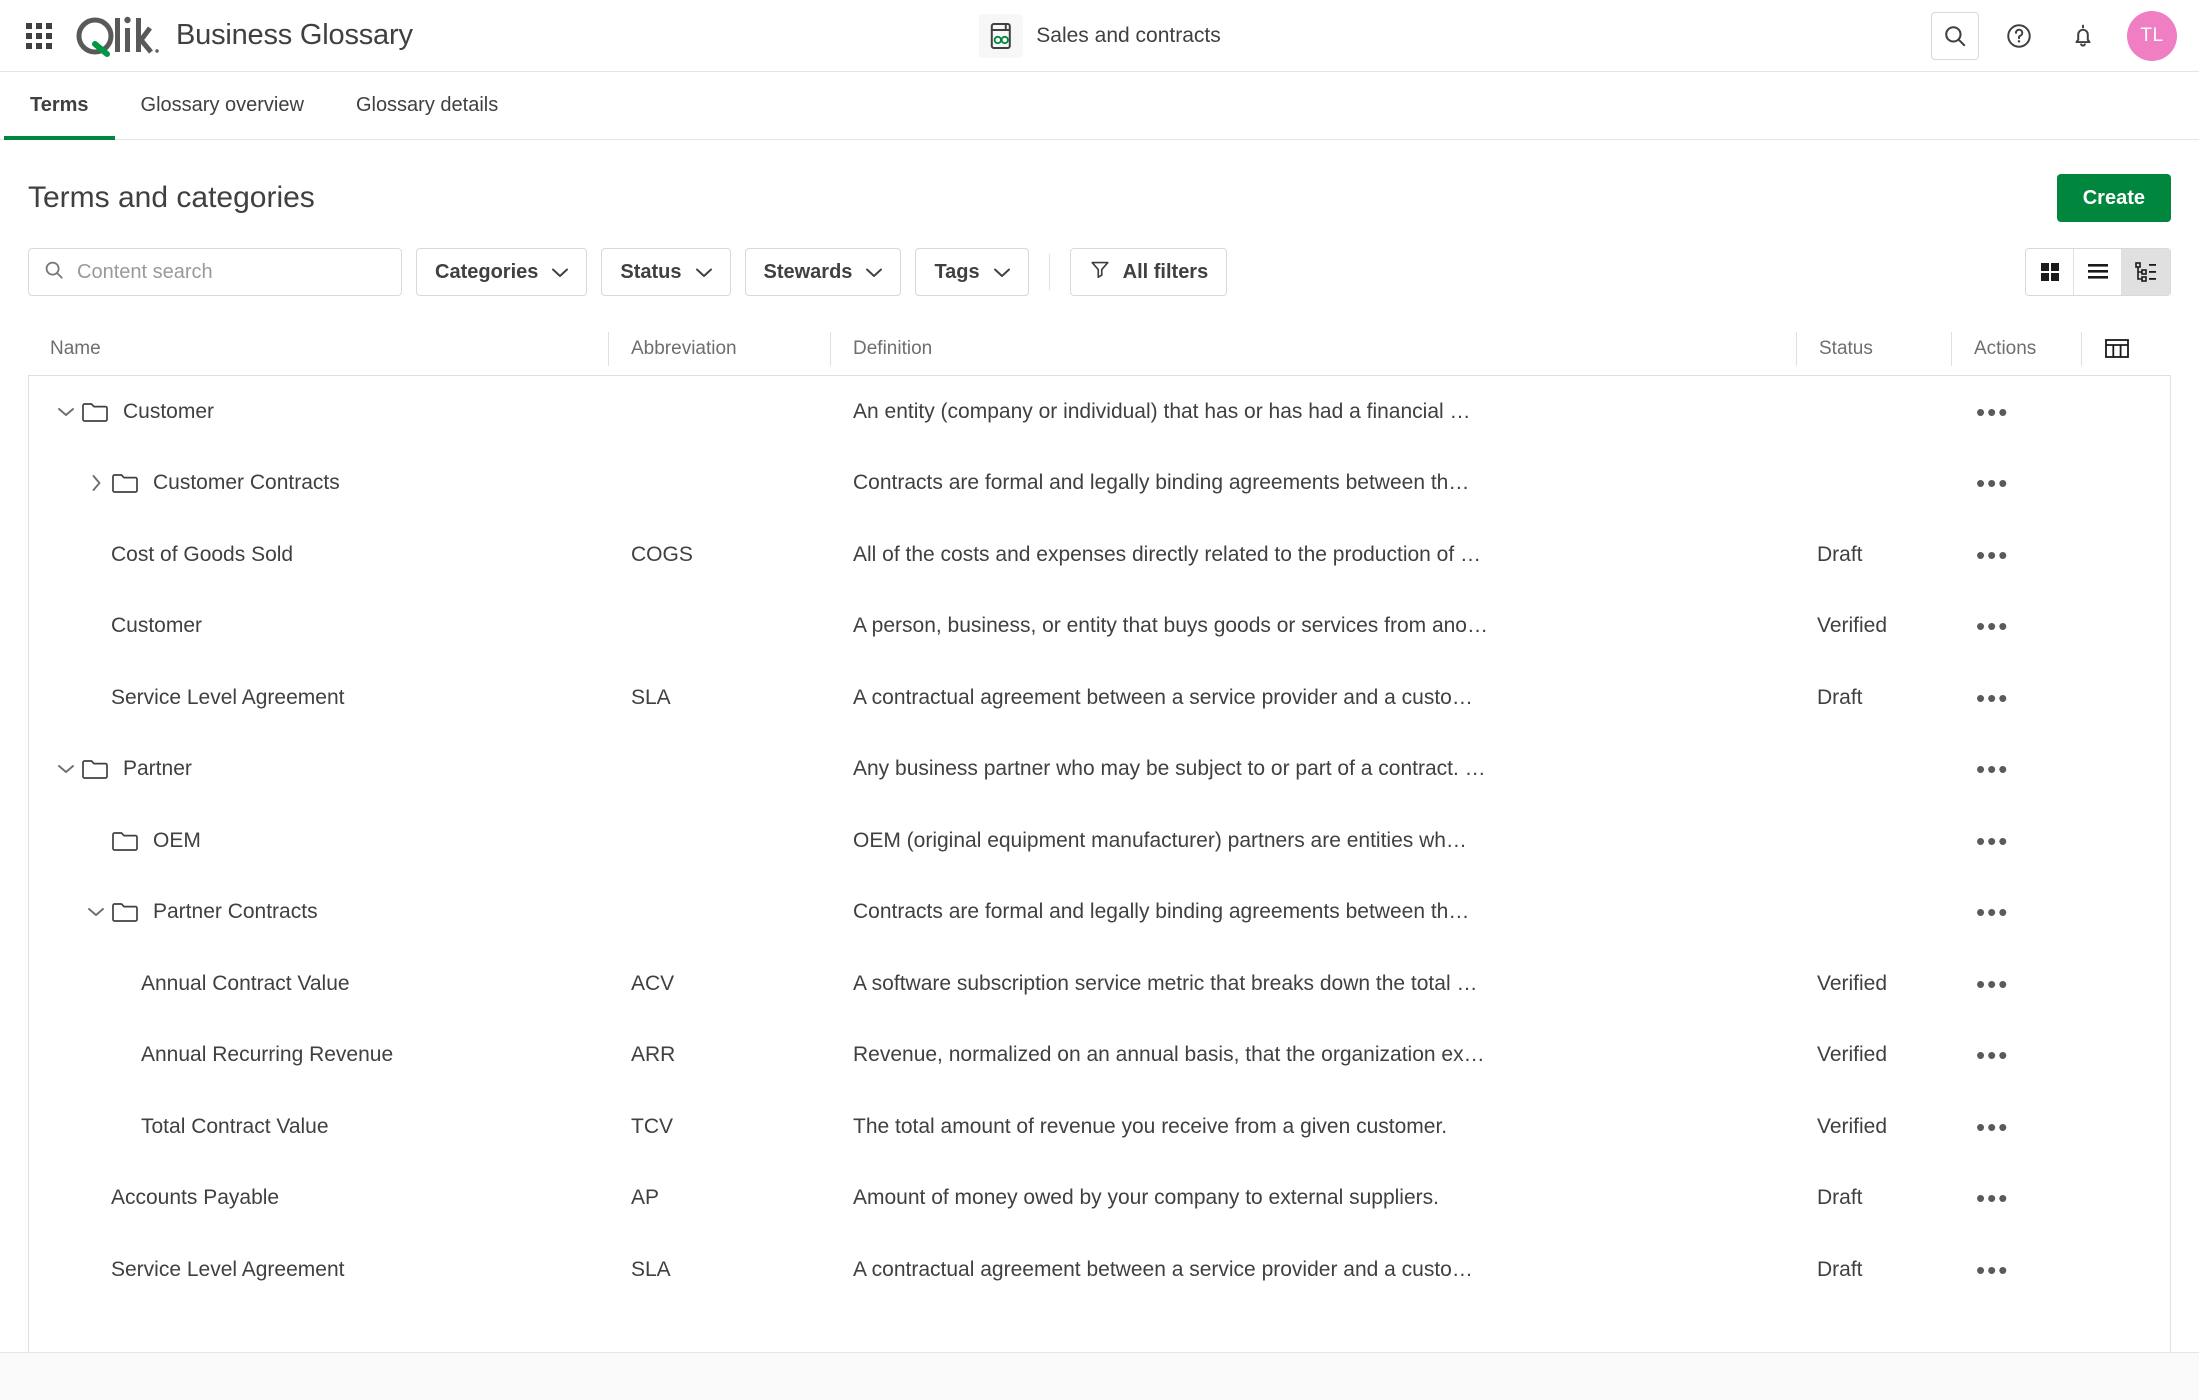 Image resolution: width=2199 pixels, height=1400 pixels. I want to click on avatar: TL, so click(2152, 35).